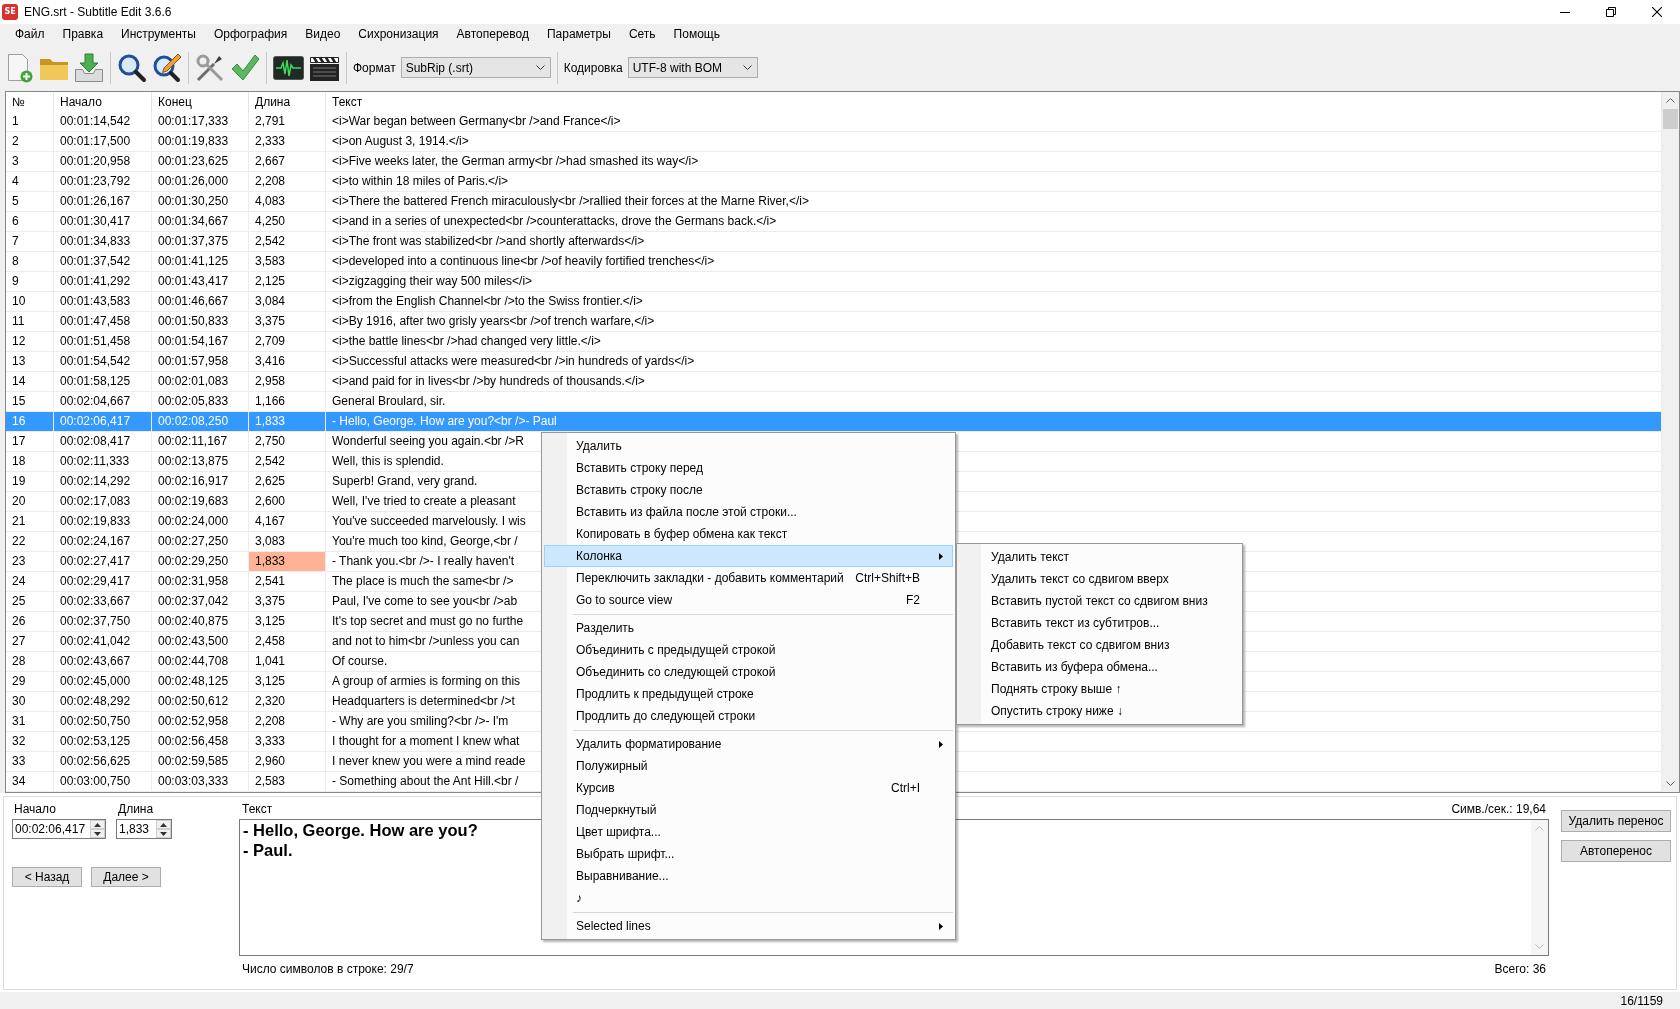  What do you see at coordinates (1099, 557) in the screenshot?
I see `menu-item: Удалить текст` at bounding box center [1099, 557].